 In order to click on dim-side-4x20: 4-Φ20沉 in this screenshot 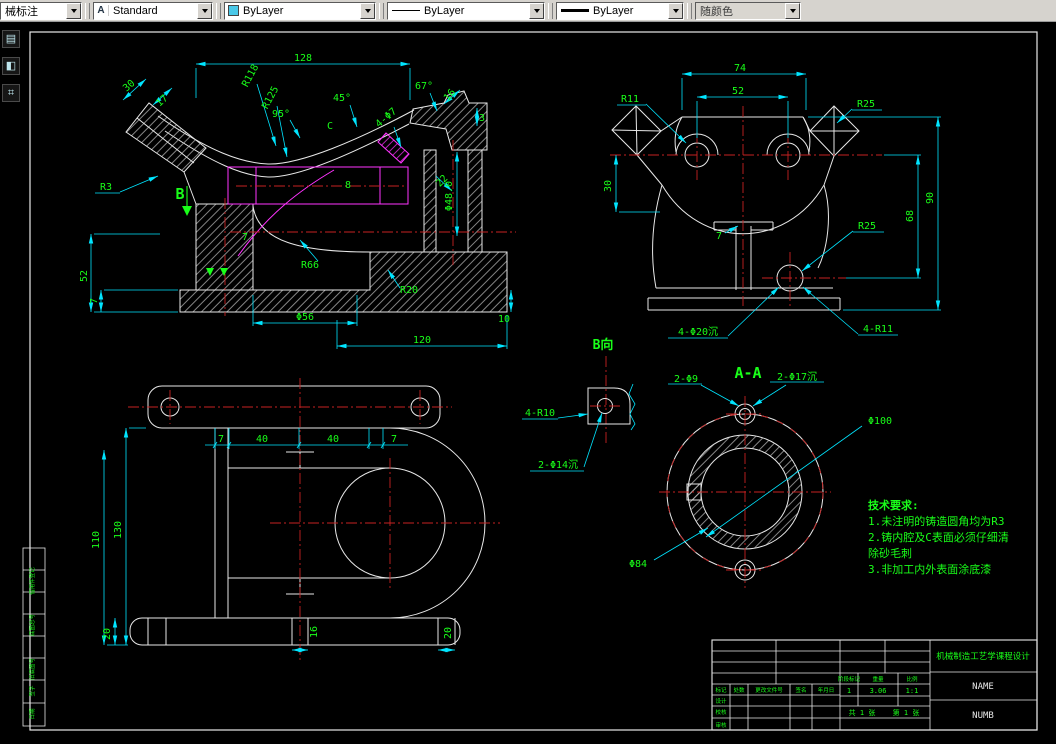, I will do `click(698, 331)`.